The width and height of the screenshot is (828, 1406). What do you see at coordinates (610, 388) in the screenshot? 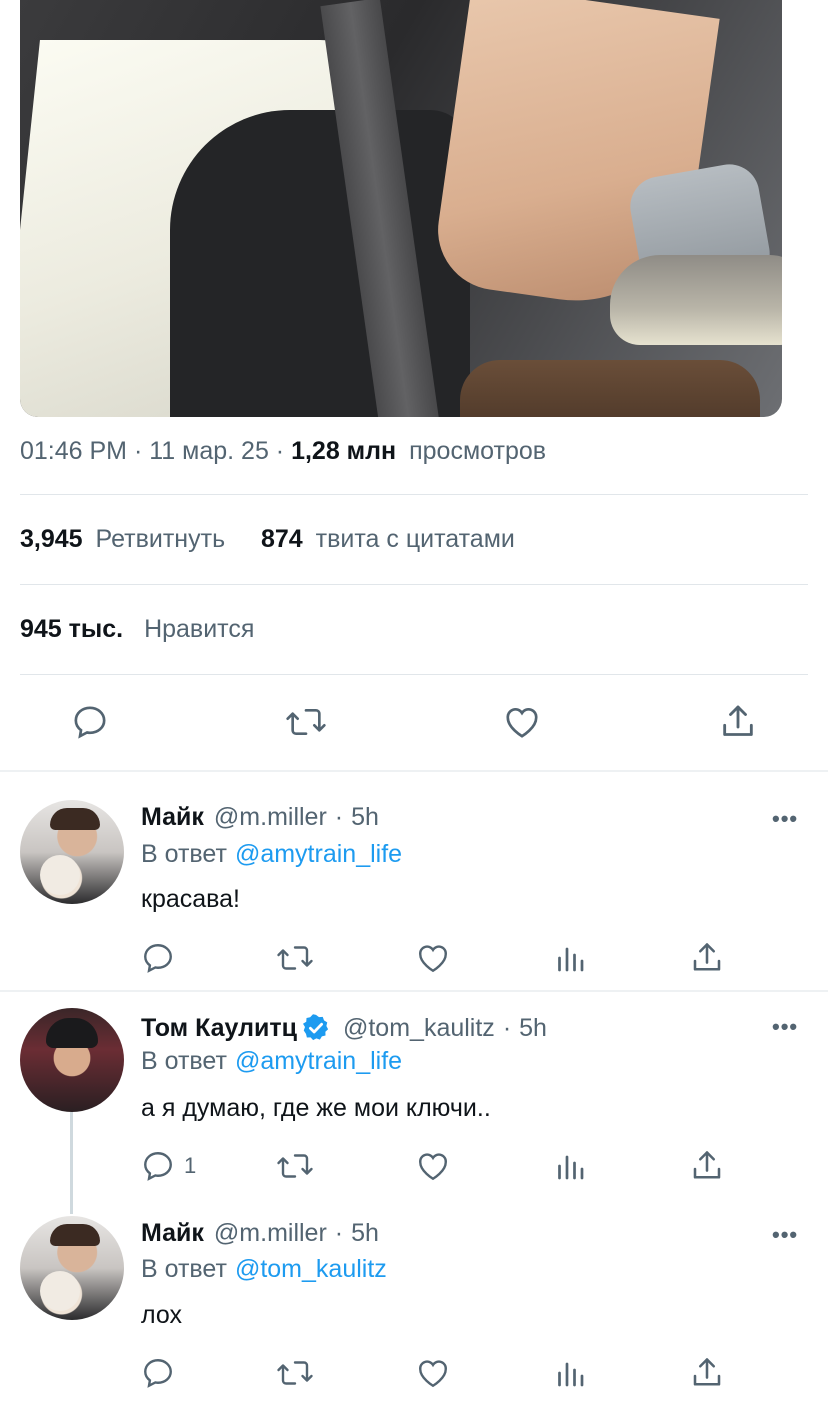
I see `photo-bag` at bounding box center [610, 388].